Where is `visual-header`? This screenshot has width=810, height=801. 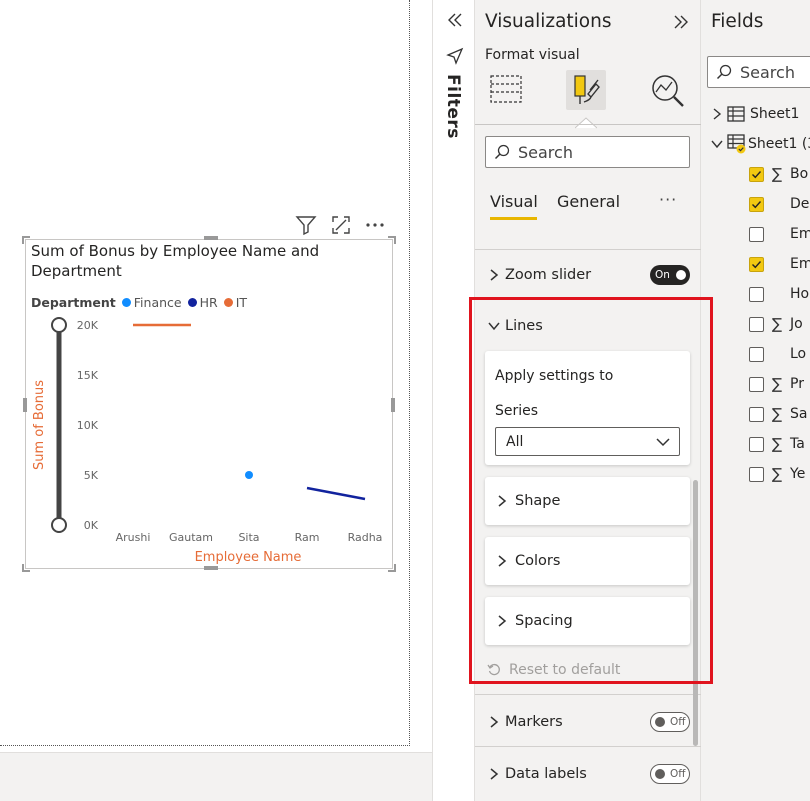
visual-header is located at coordinates (340, 225).